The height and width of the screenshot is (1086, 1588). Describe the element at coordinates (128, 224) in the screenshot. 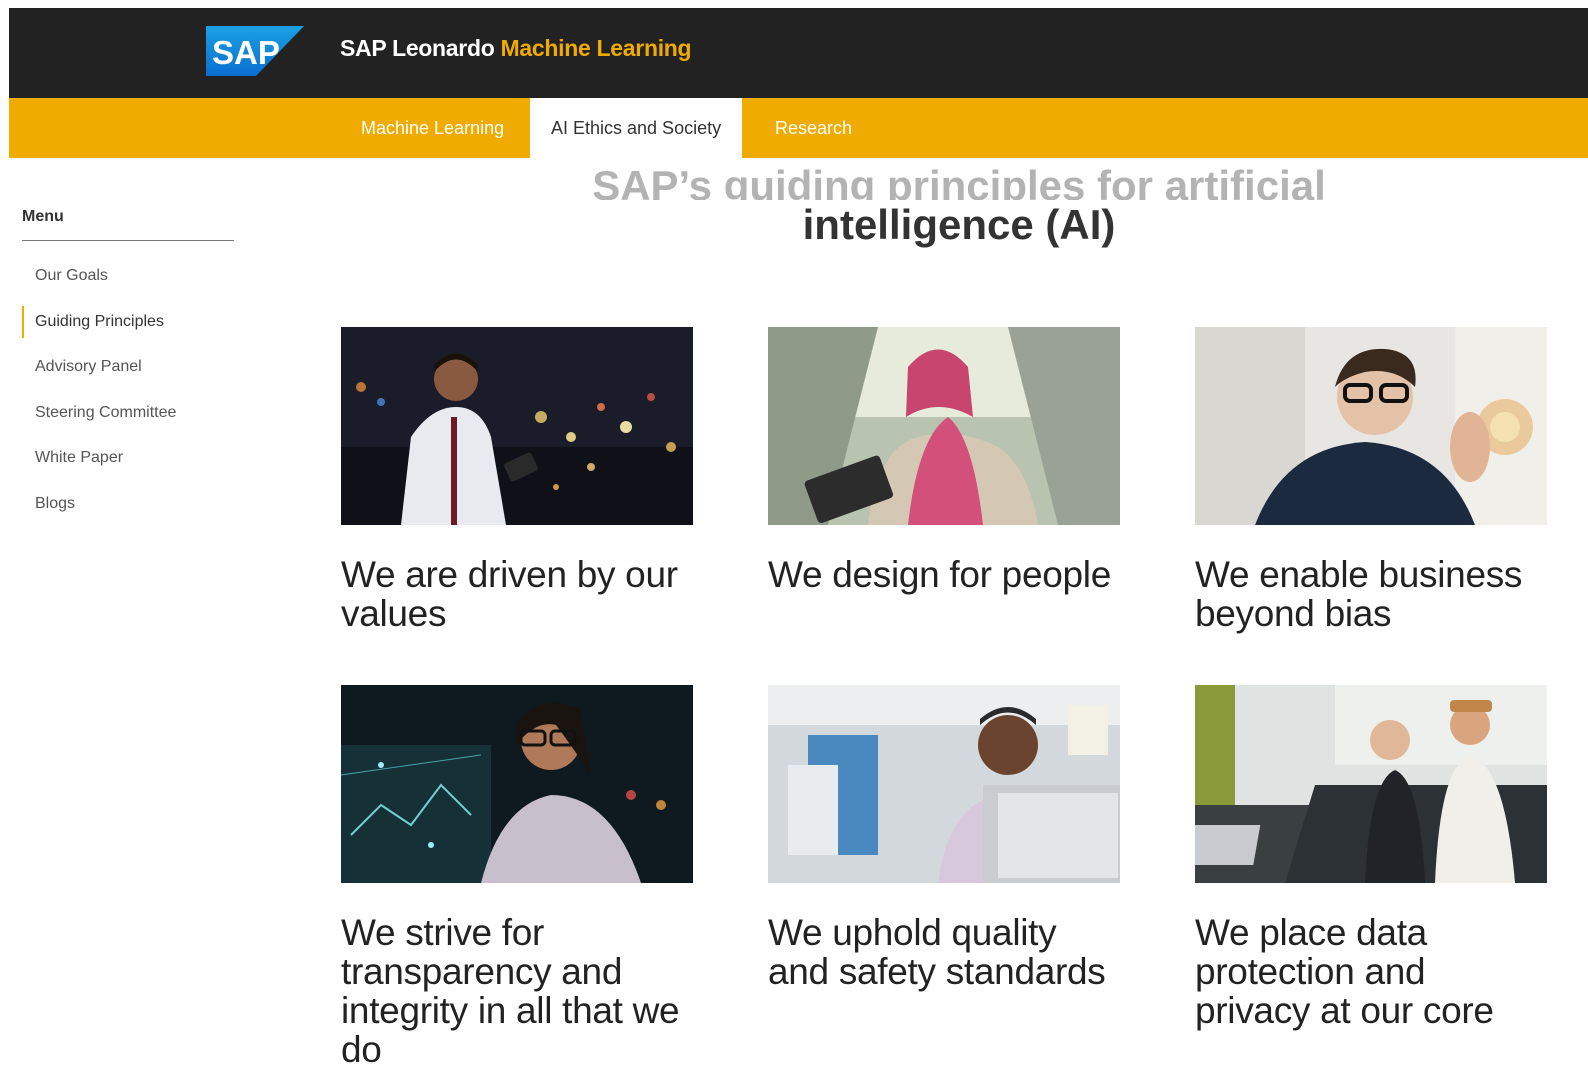

I see `menu-title: Menu` at that location.